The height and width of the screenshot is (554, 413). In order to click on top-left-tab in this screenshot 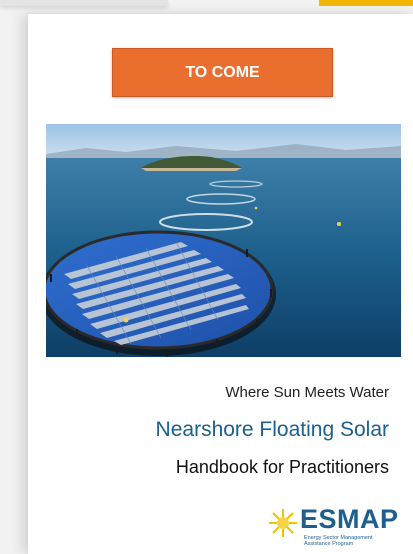, I will do `click(84, 3)`.